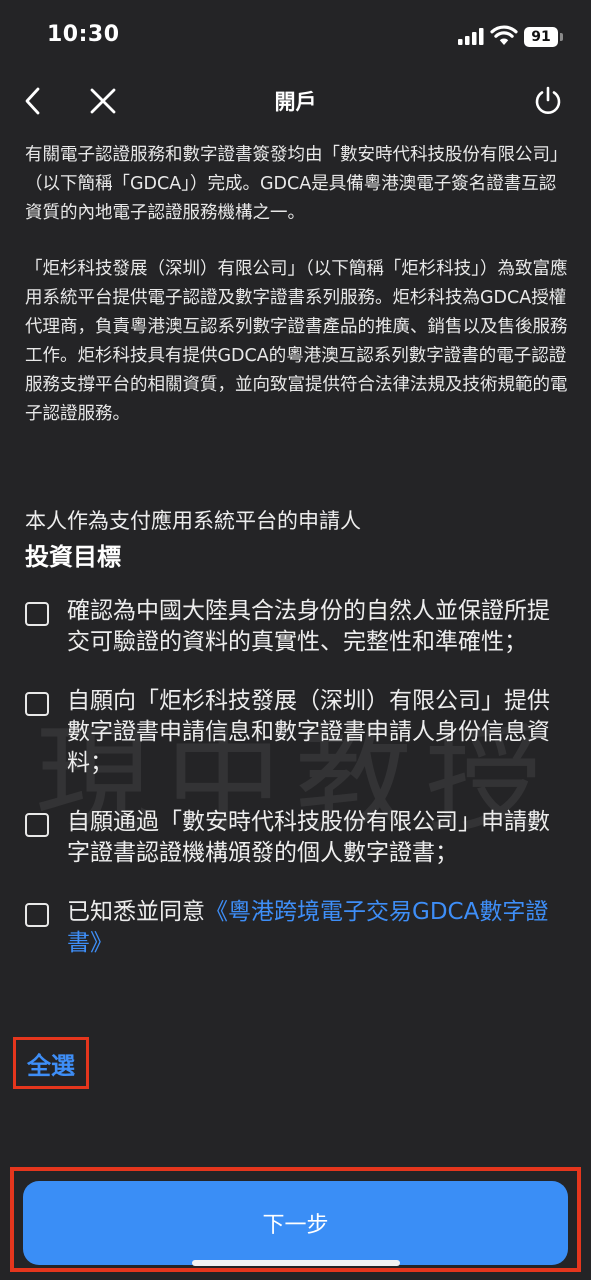 This screenshot has height=1280, width=591. Describe the element at coordinates (316, 928) in the screenshot. I see `consent-text-wrapper: 已知悉並同意《粵港跨境電子交易GDCA數字證書》` at that location.